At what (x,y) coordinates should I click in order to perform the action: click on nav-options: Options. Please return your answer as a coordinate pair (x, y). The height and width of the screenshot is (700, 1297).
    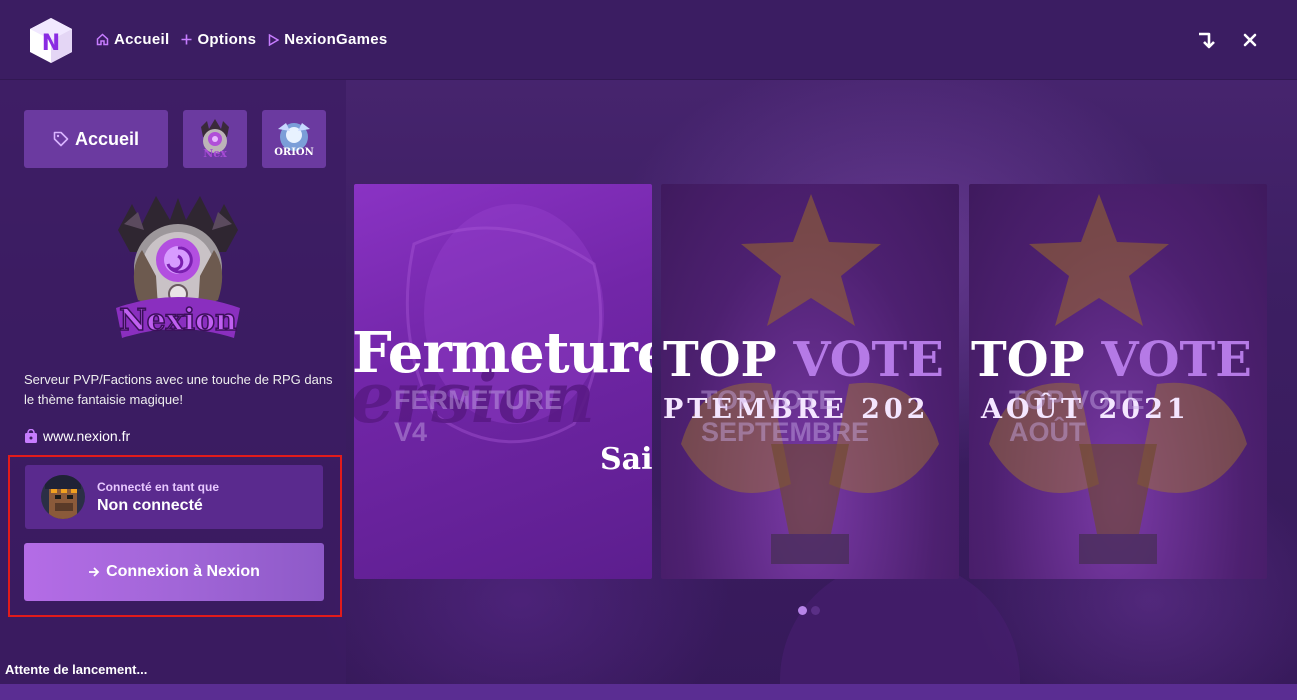
    Looking at the image, I should click on (218, 39).